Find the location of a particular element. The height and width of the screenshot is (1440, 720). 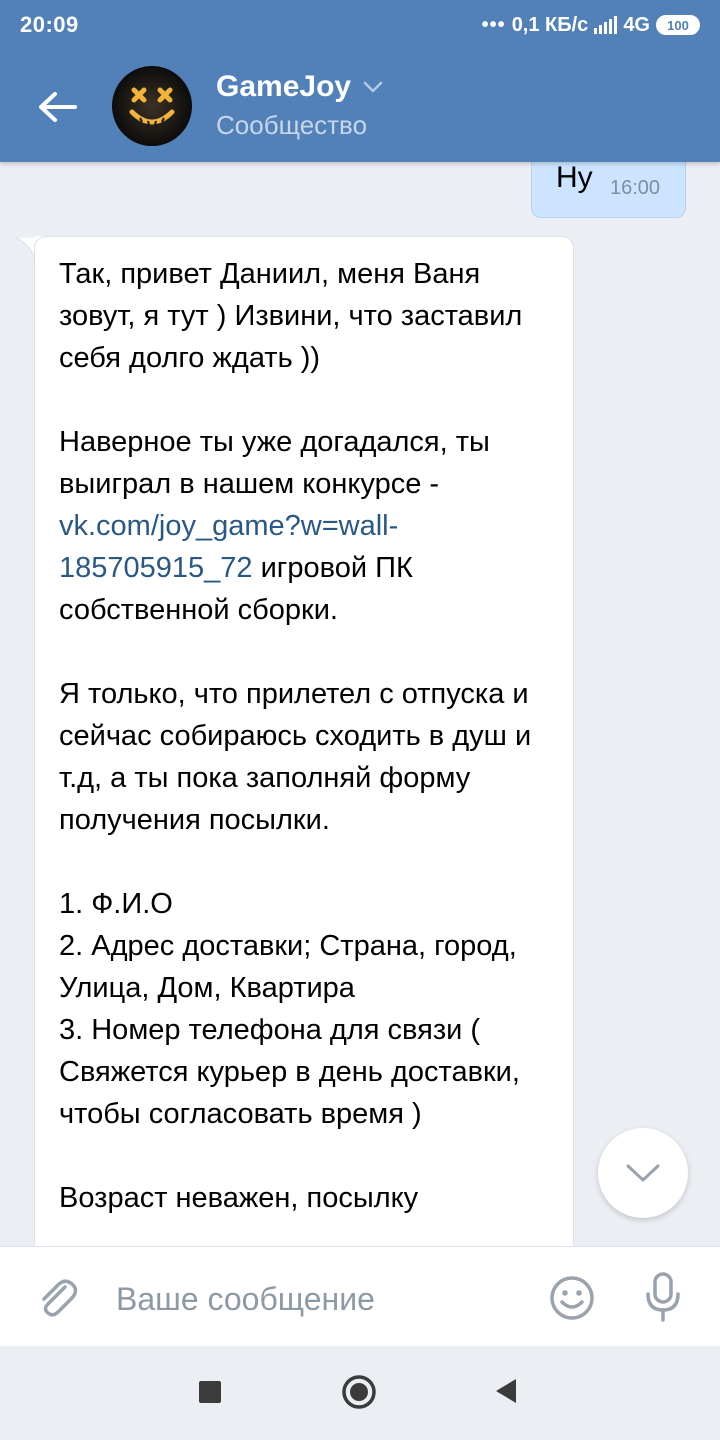

status-time: 20:09 is located at coordinates (49, 24).